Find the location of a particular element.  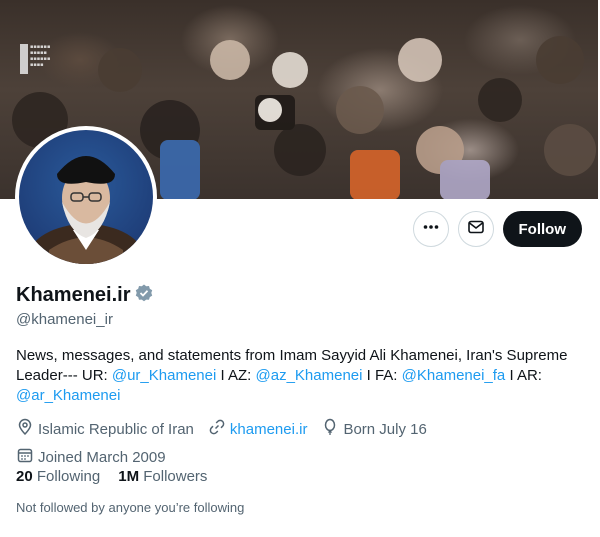

followers-count: 1M is located at coordinates (129, 476).